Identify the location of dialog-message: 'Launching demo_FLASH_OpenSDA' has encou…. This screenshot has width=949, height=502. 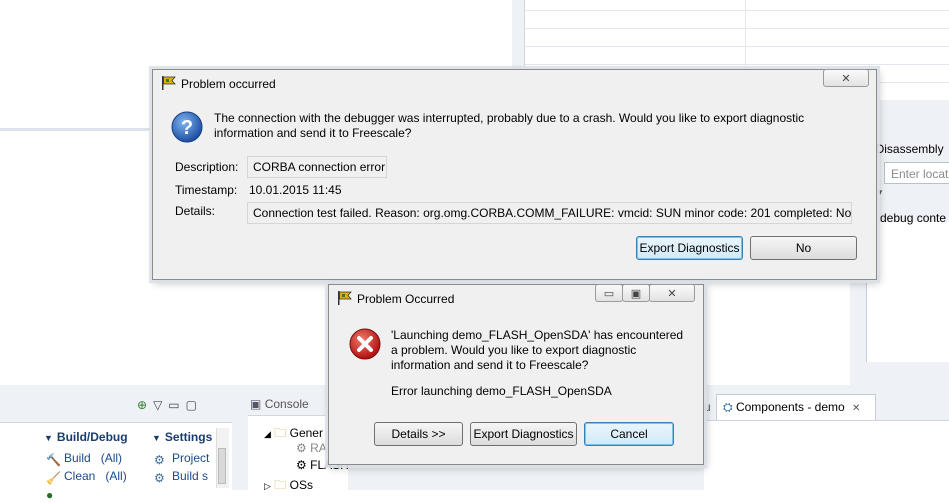
(537, 350).